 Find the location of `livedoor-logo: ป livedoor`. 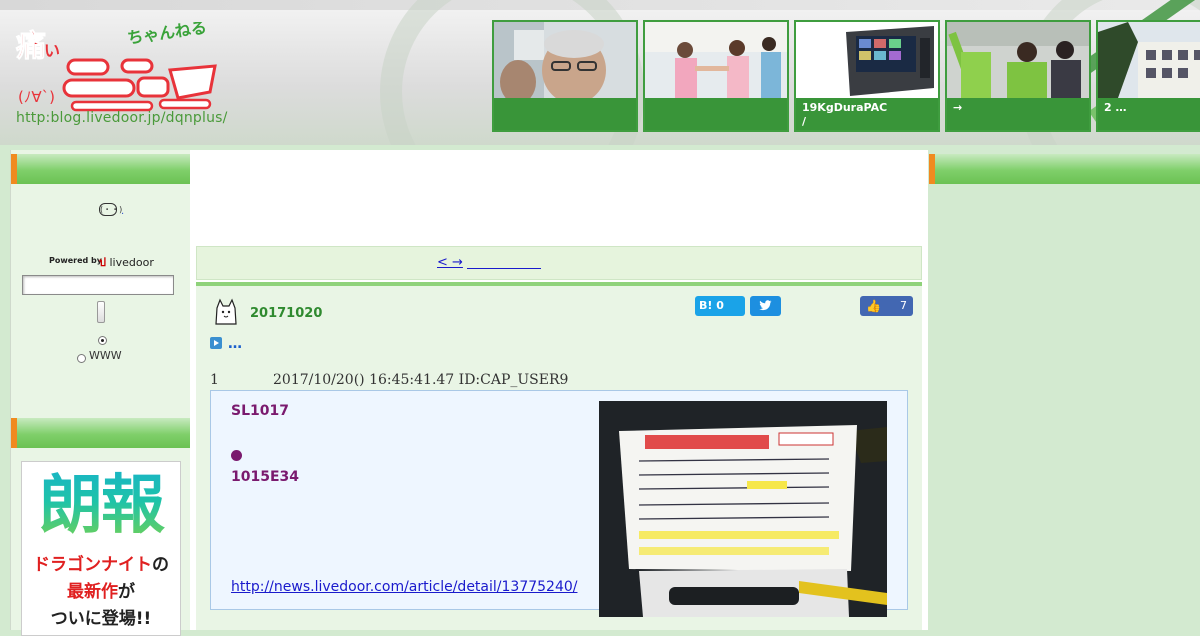

livedoor-logo: ป livedoor is located at coordinates (126, 262).